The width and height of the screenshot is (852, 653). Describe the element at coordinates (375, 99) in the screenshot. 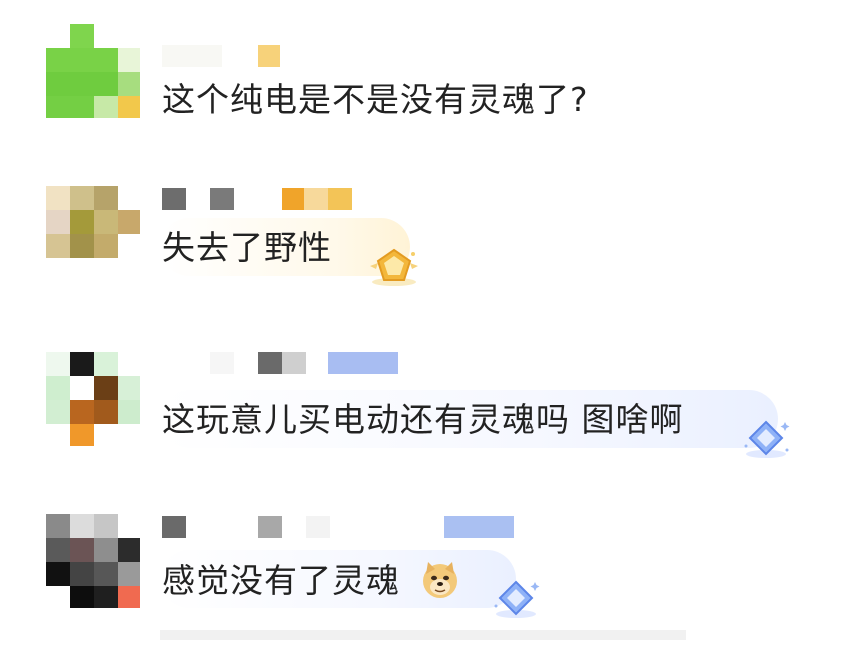

I see `comment-text: 这个纯电是不是没有灵魂了?` at that location.